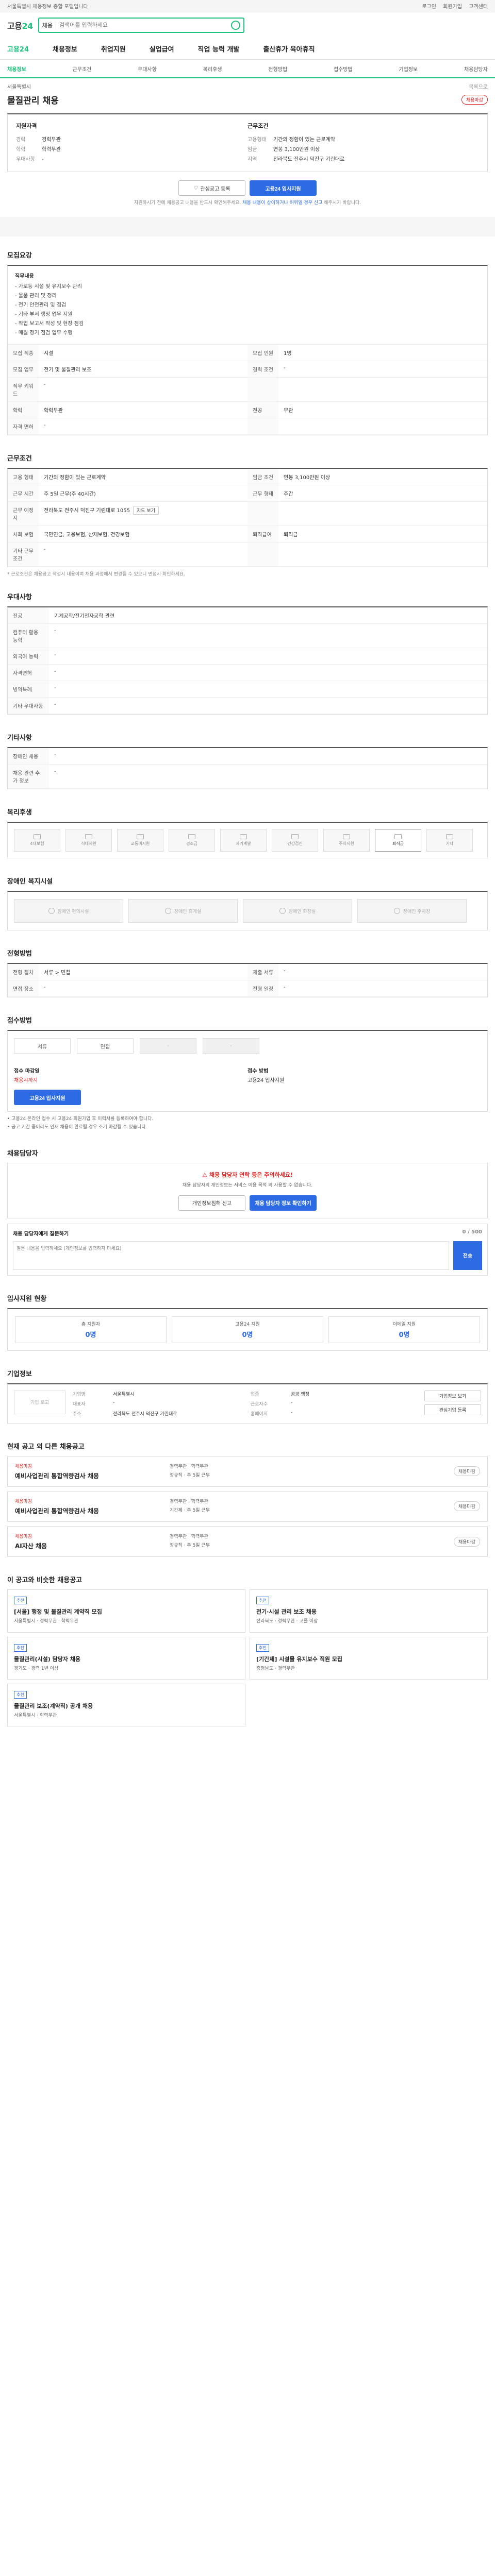 The height and width of the screenshot is (2576, 495). I want to click on gnb-benefit: 실업급여, so click(162, 49).